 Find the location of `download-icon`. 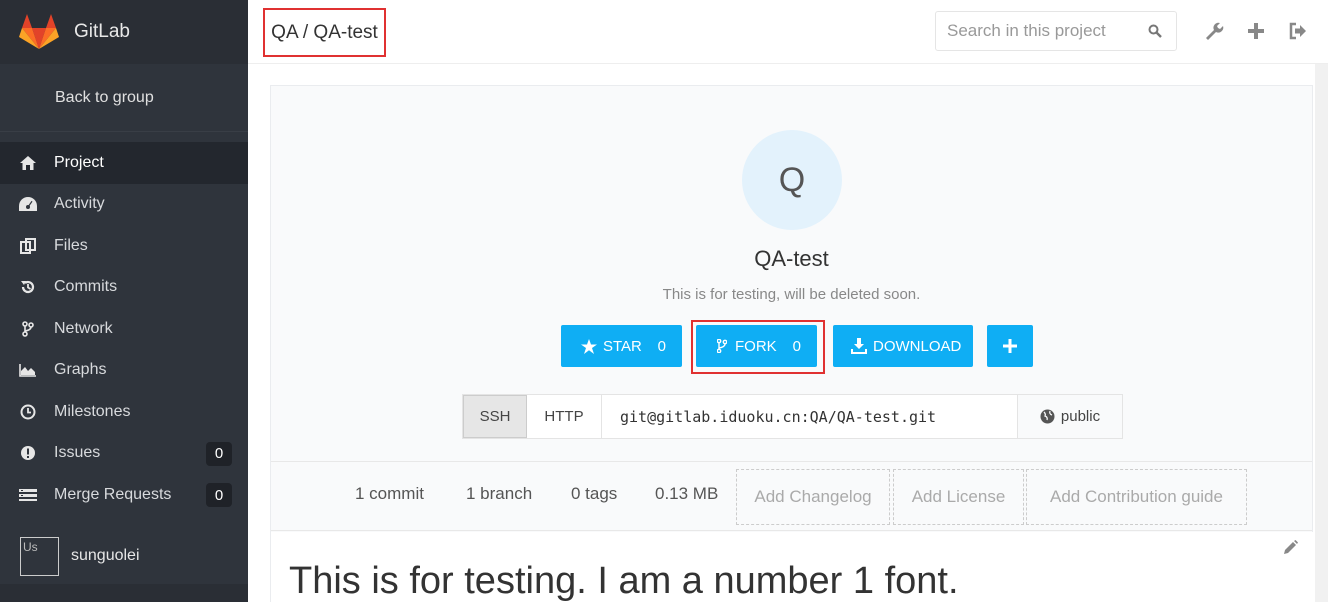

download-icon is located at coordinates (859, 346).